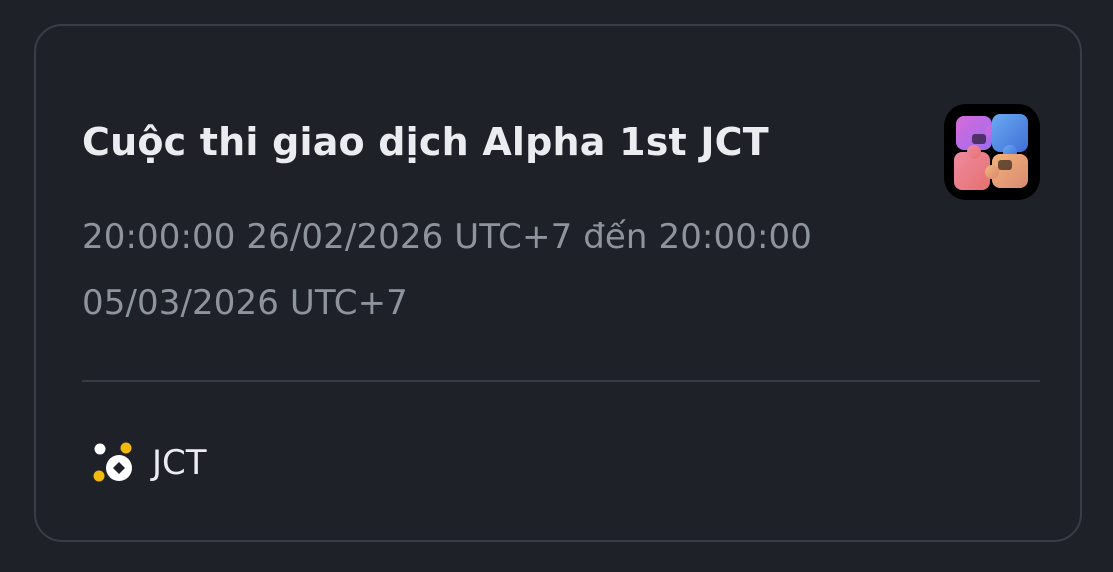  What do you see at coordinates (179, 463) in the screenshot?
I see `token-symbol: JCT` at bounding box center [179, 463].